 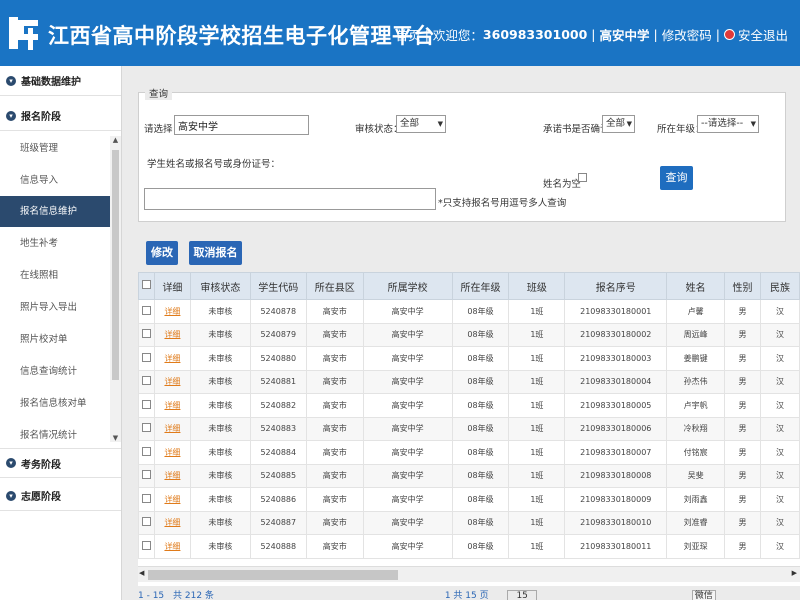 I want to click on wechat-button: 微信, so click(x=703, y=595).